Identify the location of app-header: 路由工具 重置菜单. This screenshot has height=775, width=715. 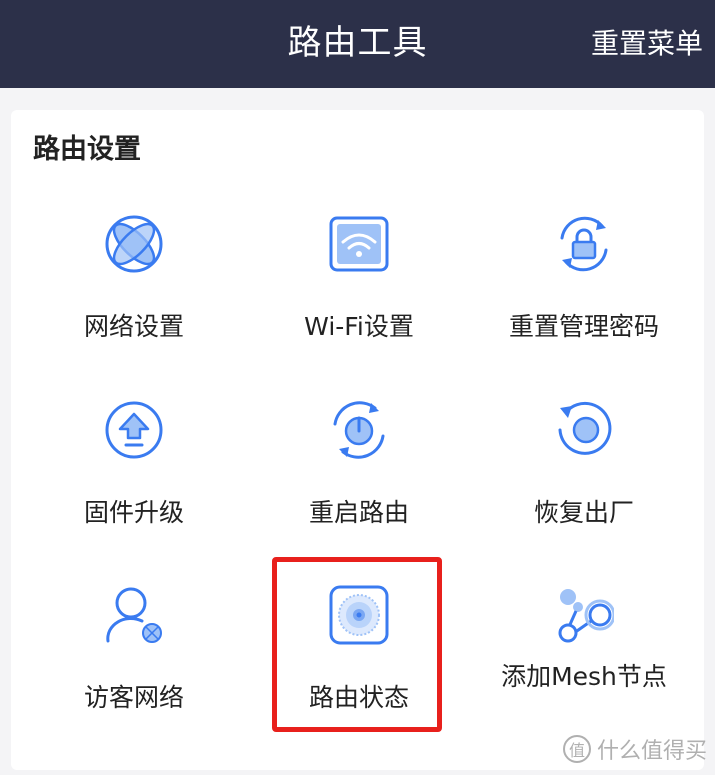
(357, 44).